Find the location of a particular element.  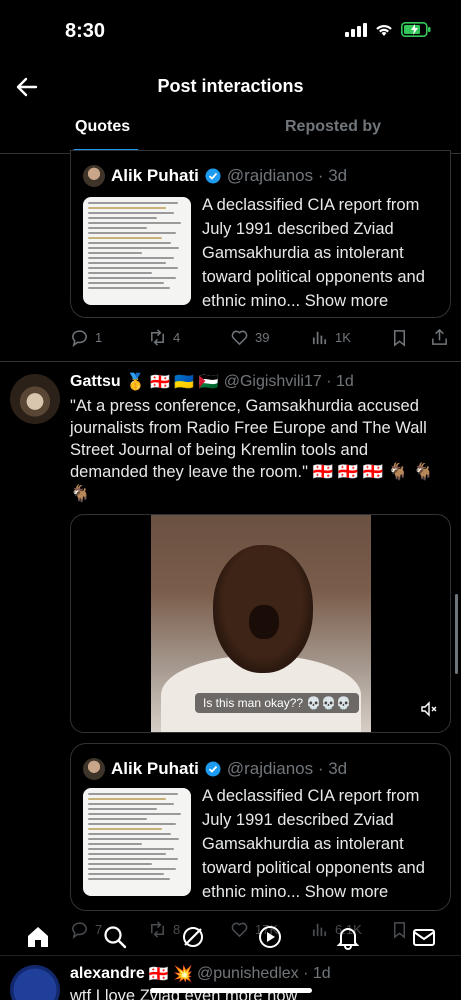

status-bar: 8:30 is located at coordinates (230, 31).